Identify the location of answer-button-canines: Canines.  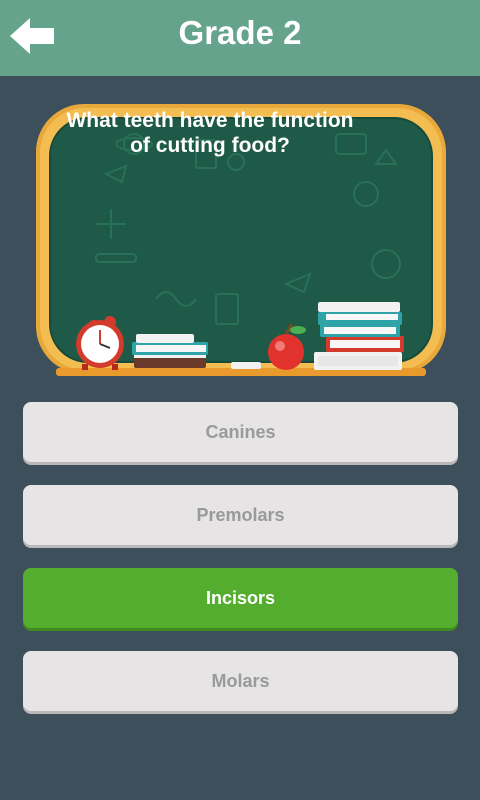
(240, 432).